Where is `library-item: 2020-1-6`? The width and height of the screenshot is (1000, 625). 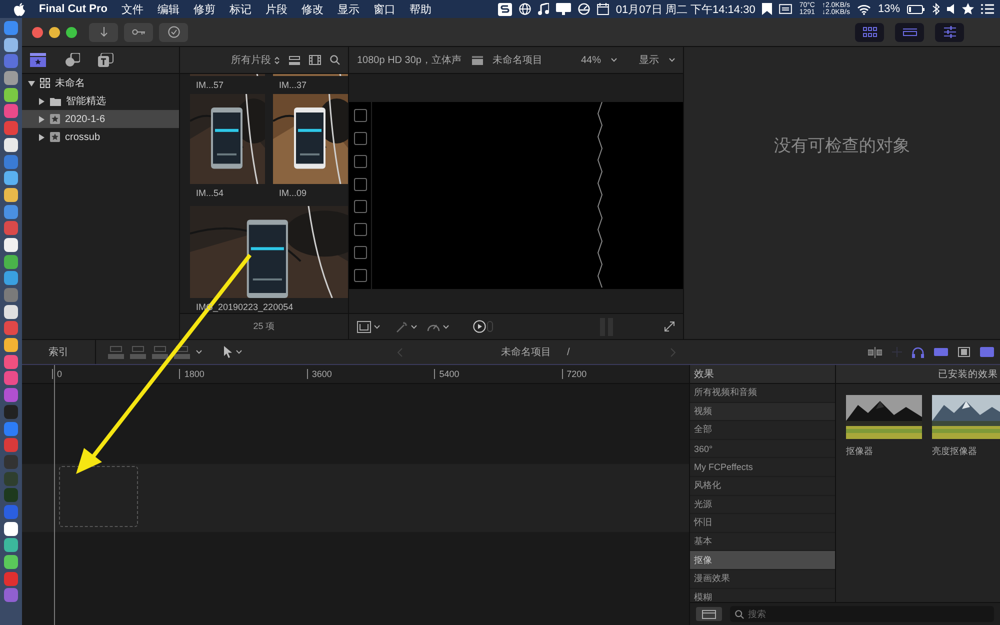
library-item: 2020-1-6 is located at coordinates (100, 119).